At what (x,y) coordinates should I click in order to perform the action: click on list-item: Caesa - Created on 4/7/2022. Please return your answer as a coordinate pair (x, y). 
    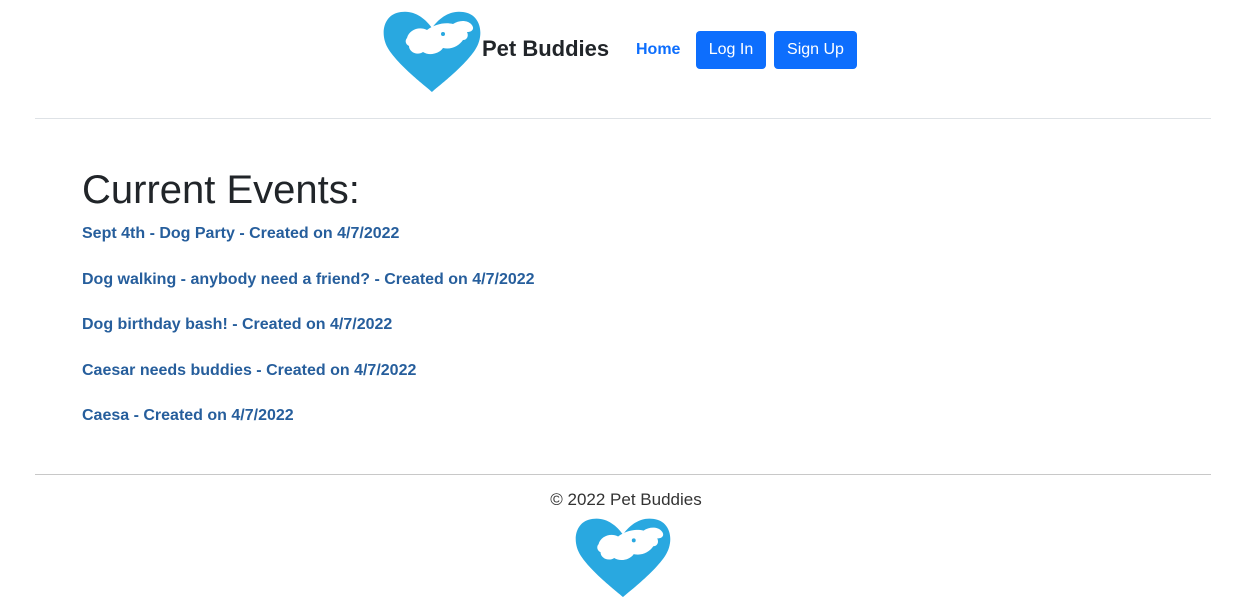
    Looking at the image, I should click on (308, 429).